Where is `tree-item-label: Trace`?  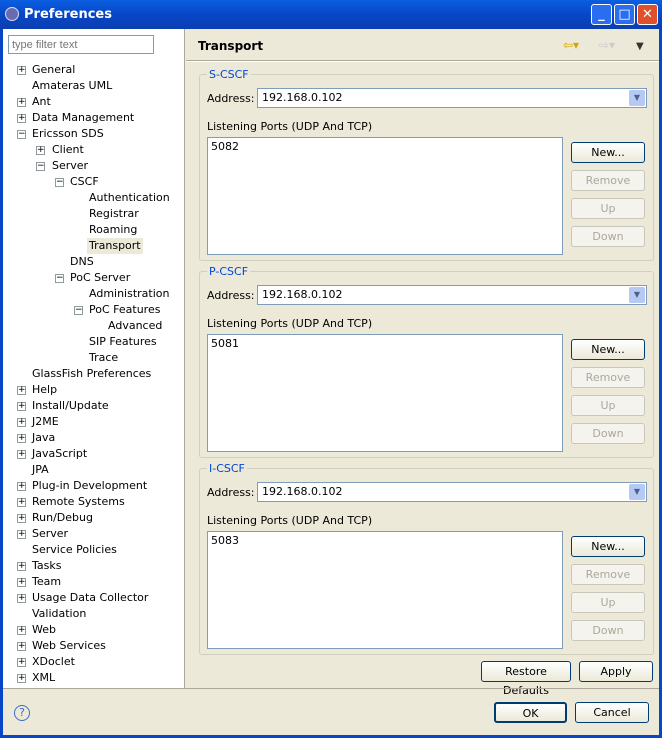 tree-item-label: Trace is located at coordinates (104, 357).